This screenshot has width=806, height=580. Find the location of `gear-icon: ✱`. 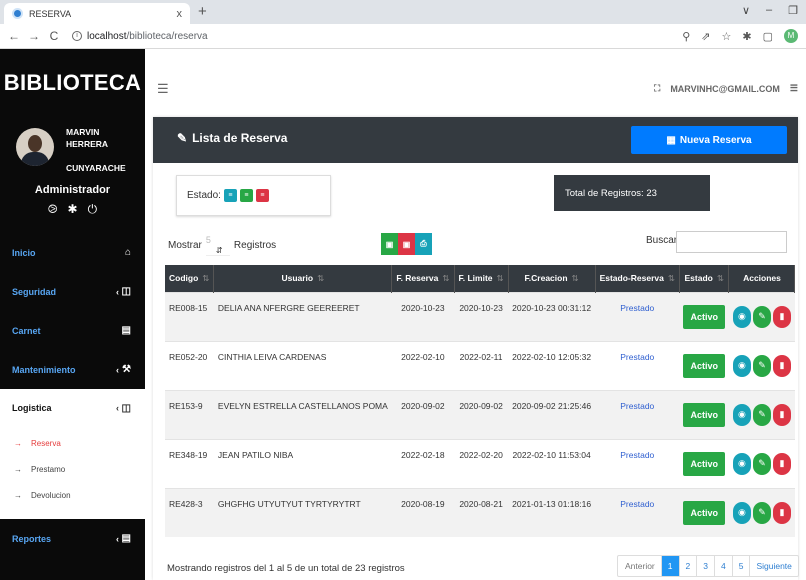

gear-icon: ✱ is located at coordinates (73, 209).